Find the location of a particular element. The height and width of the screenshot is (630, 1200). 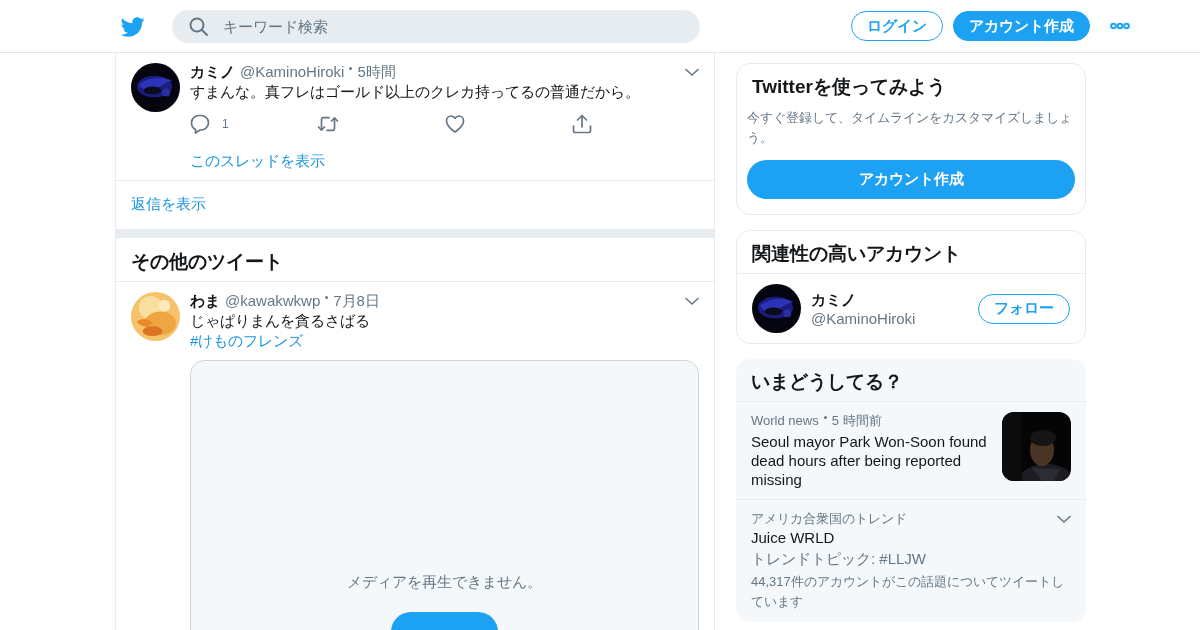

media-error-text: メディアを再生できません。 is located at coordinates (444, 582).